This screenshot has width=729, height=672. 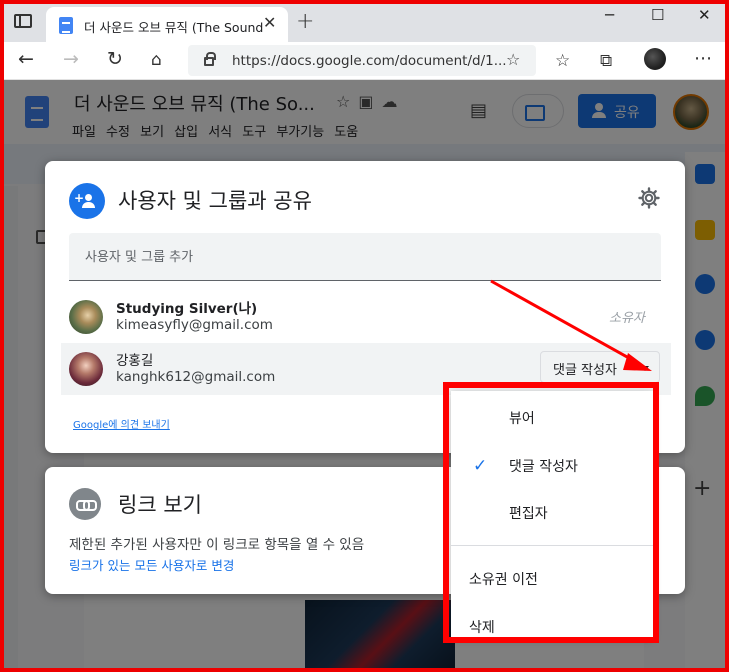 I want to click on back-arrow-icon: ←, so click(x=26, y=59).